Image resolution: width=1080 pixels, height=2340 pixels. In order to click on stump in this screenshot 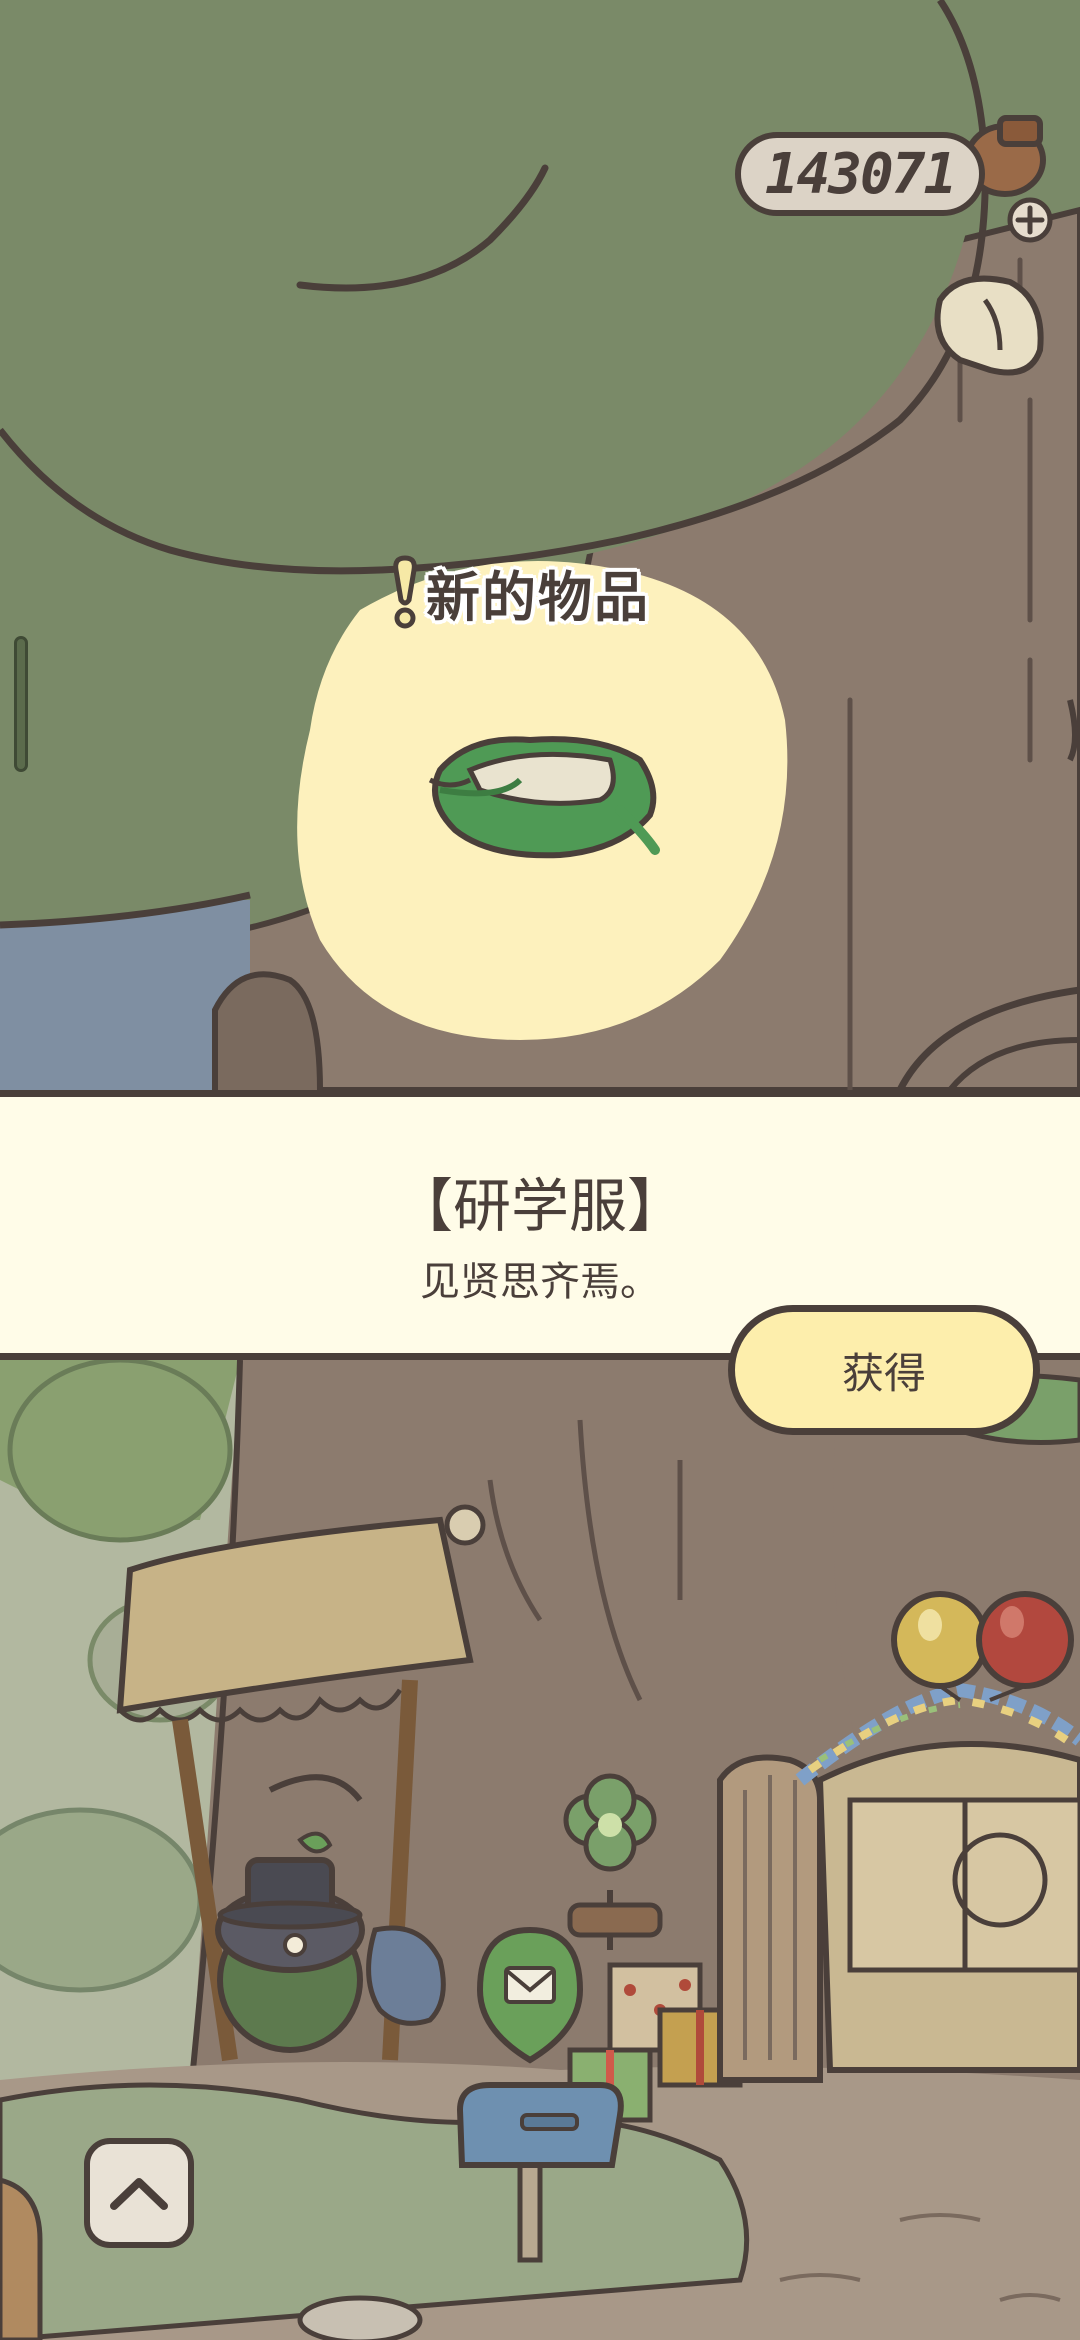, I will do `click(21, 2258)`.